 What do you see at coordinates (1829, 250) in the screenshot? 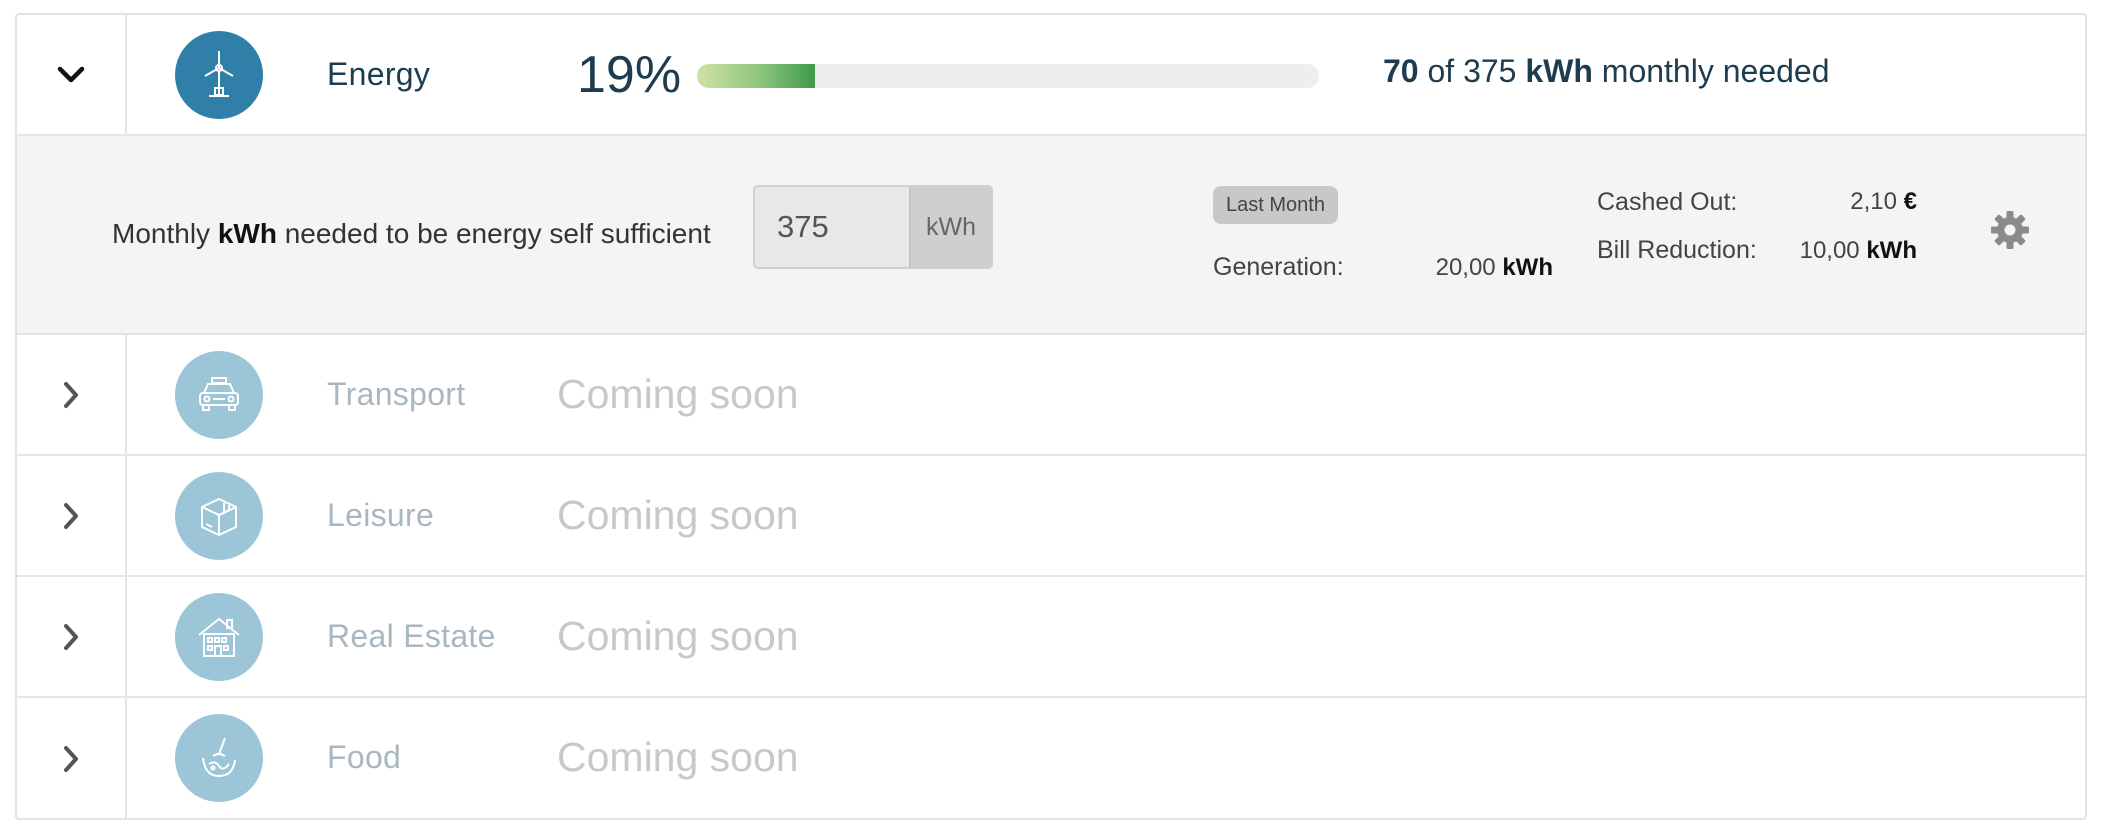
I see `bill-reduction-number: 10,00` at bounding box center [1829, 250].